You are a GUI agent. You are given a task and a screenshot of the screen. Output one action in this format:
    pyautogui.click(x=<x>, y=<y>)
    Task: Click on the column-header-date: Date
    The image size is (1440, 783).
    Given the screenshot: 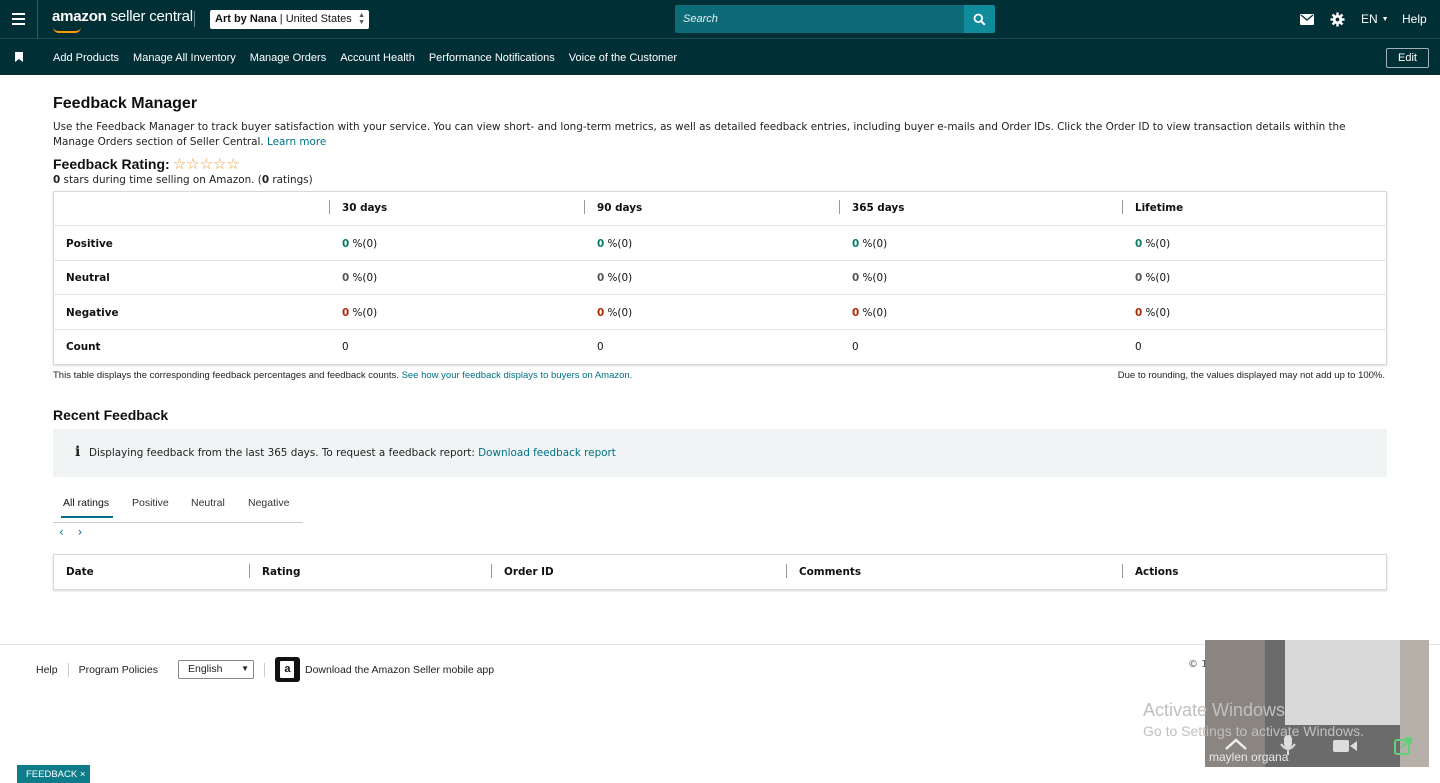 What is the action you would take?
    pyautogui.click(x=80, y=572)
    